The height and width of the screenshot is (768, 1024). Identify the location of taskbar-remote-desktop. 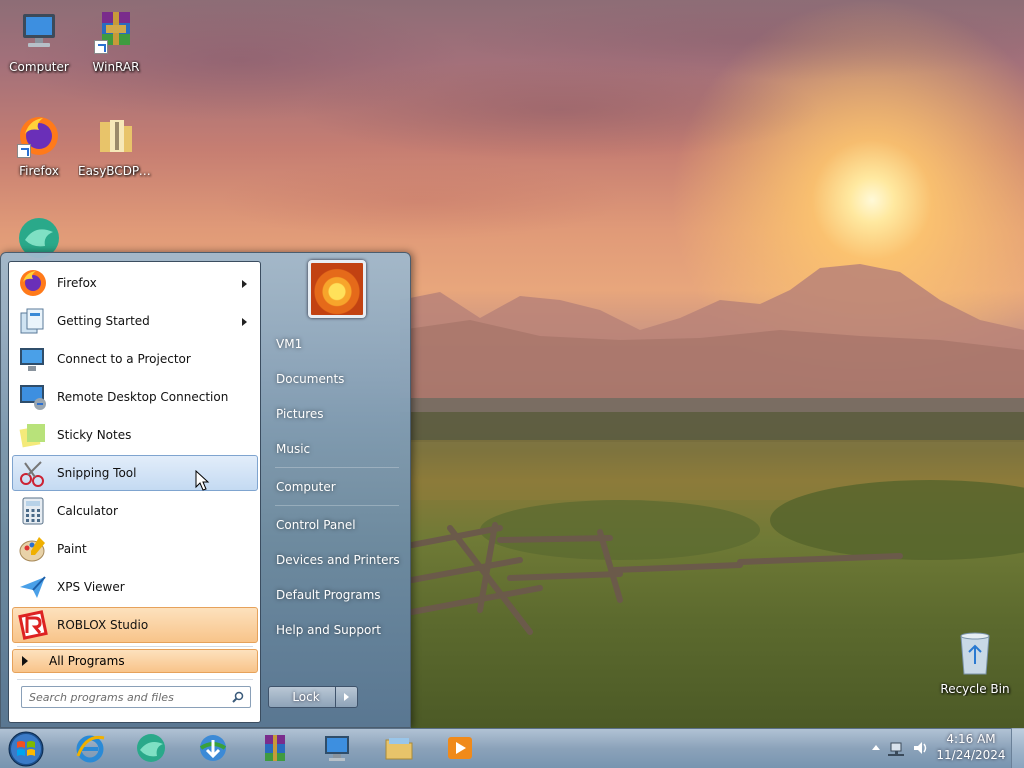
(337, 748).